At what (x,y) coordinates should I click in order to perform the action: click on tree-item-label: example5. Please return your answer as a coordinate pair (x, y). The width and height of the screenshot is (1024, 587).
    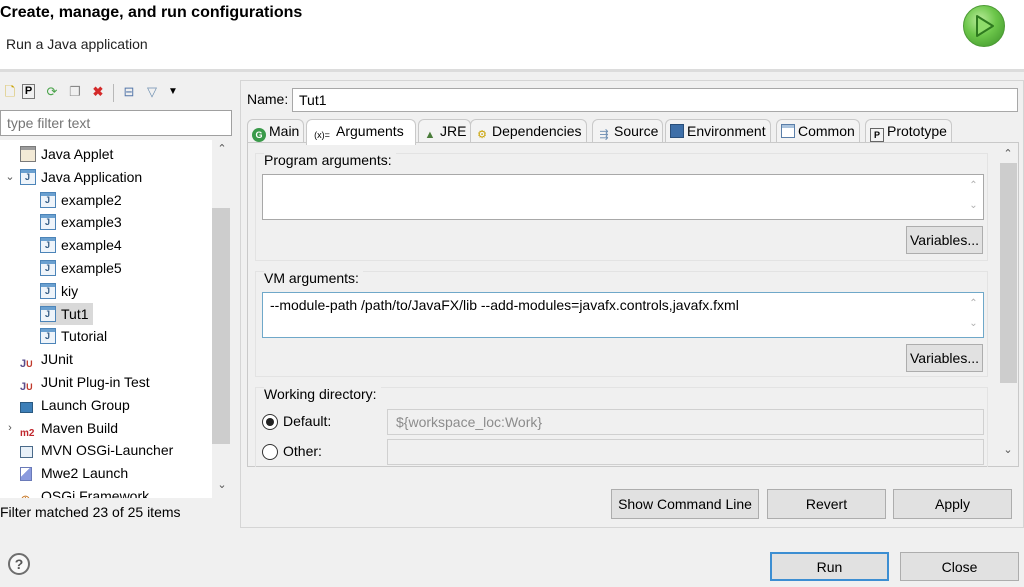
    Looking at the image, I should click on (91, 268).